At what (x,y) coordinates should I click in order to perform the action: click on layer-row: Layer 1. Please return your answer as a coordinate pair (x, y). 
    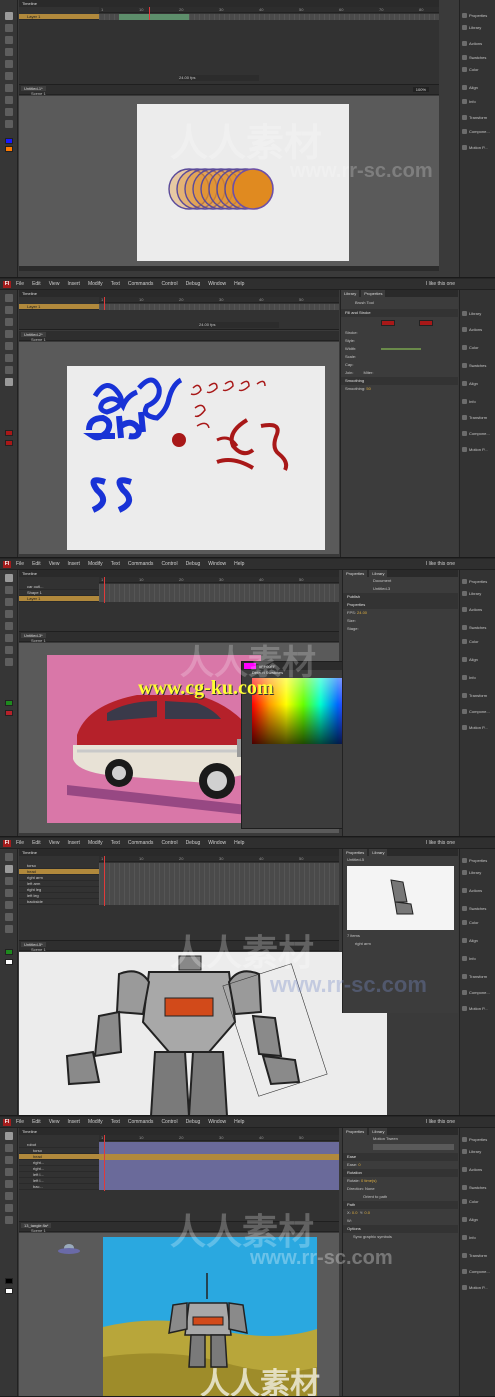
    Looking at the image, I should click on (59, 307).